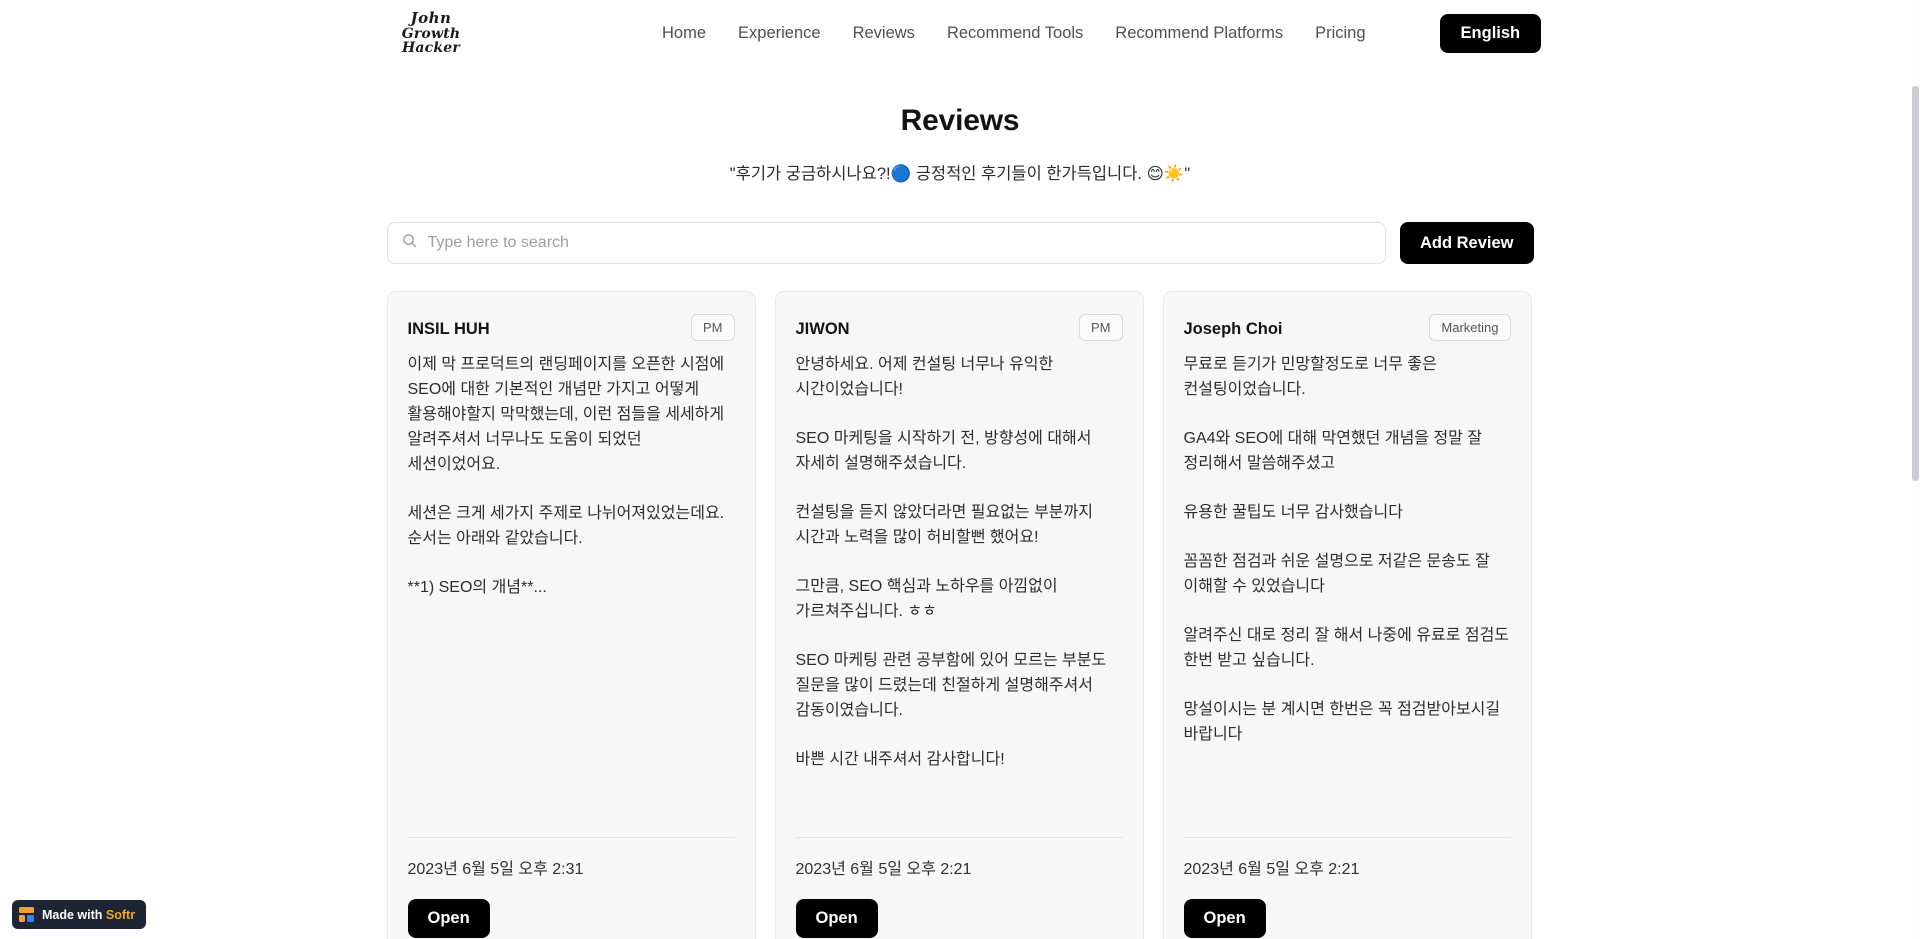  What do you see at coordinates (899, 243) in the screenshot?
I see `search-input` at bounding box center [899, 243].